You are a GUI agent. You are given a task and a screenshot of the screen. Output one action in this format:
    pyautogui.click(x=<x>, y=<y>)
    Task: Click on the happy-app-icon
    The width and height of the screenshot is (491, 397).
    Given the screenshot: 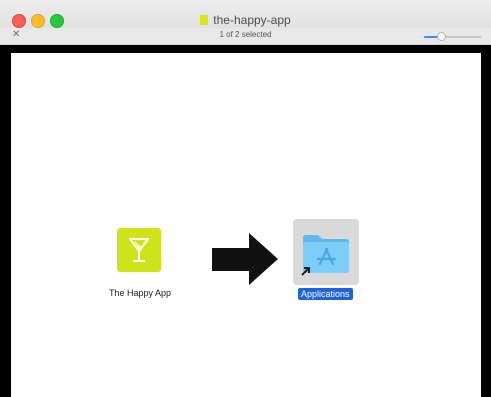 What is the action you would take?
    pyautogui.click(x=139, y=250)
    